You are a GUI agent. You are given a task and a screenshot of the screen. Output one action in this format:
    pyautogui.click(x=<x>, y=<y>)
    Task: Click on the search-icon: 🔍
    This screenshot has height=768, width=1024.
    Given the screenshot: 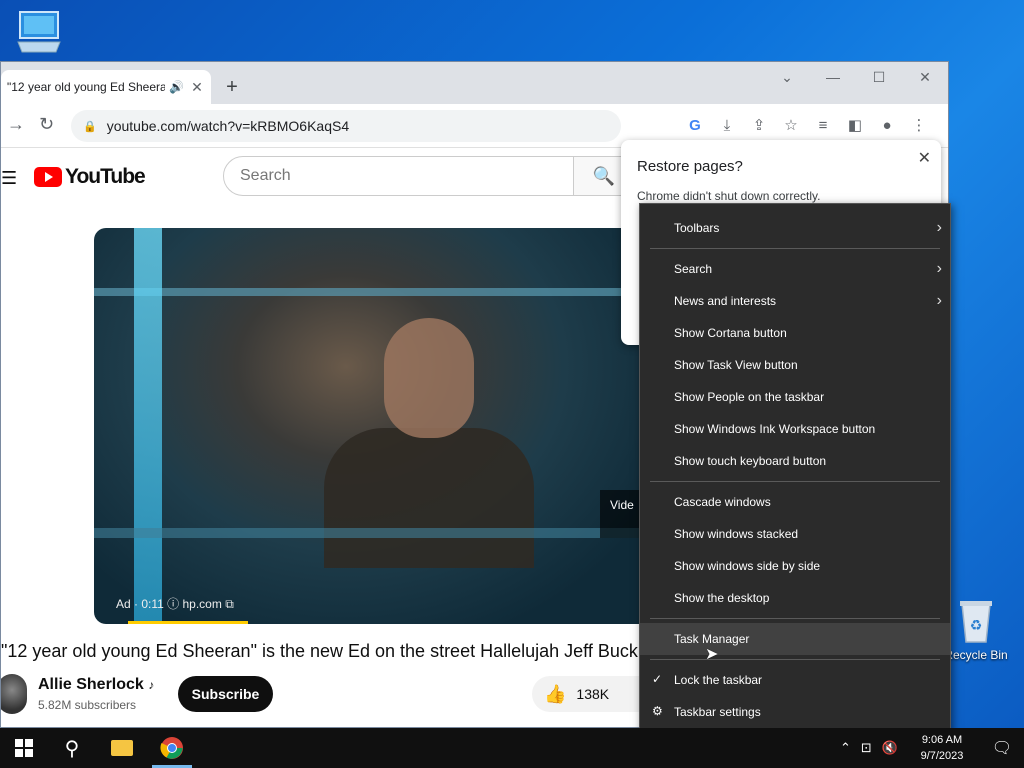 What is the action you would take?
    pyautogui.click(x=604, y=175)
    